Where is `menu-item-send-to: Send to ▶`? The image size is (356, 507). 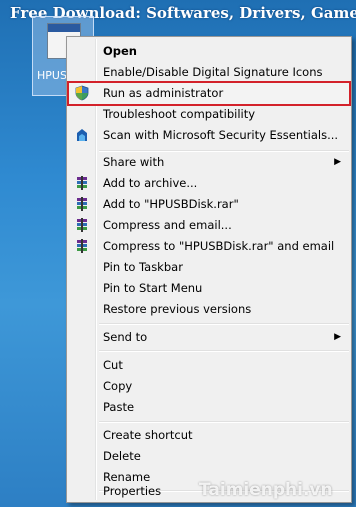
menu-item-send-to: Send to ▶ is located at coordinates (209, 337).